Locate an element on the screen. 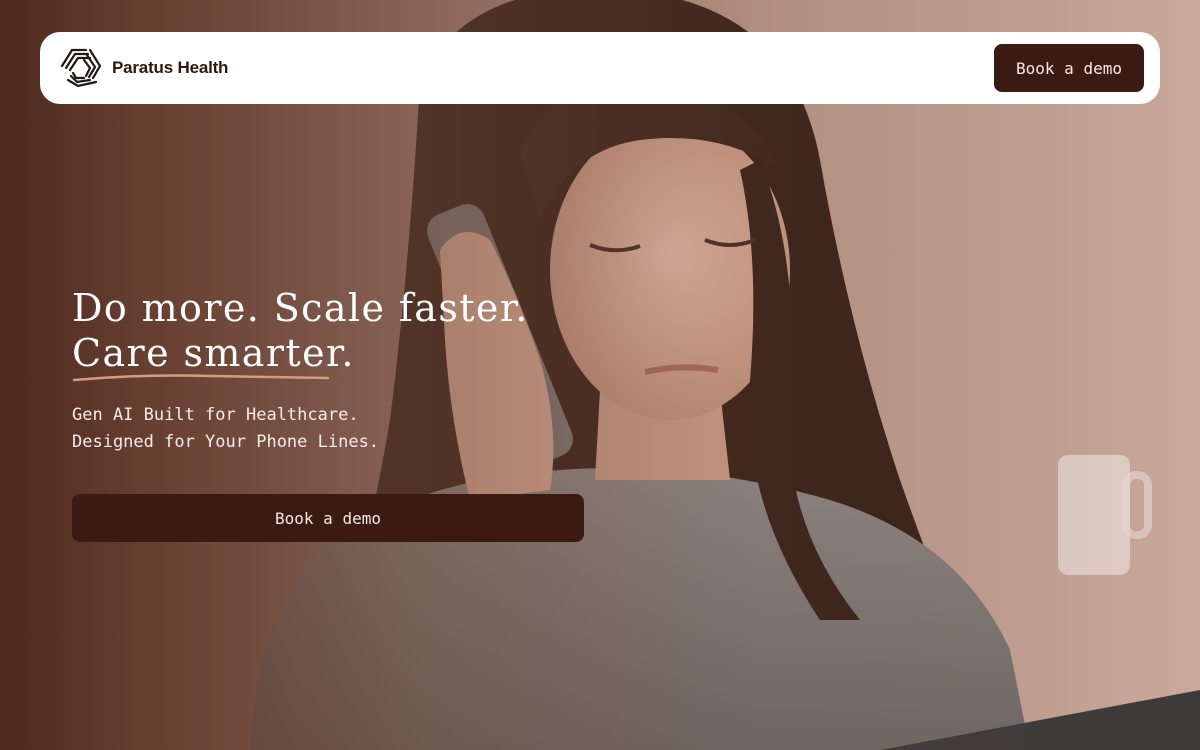  brand-name: Paratus Health is located at coordinates (170, 67).